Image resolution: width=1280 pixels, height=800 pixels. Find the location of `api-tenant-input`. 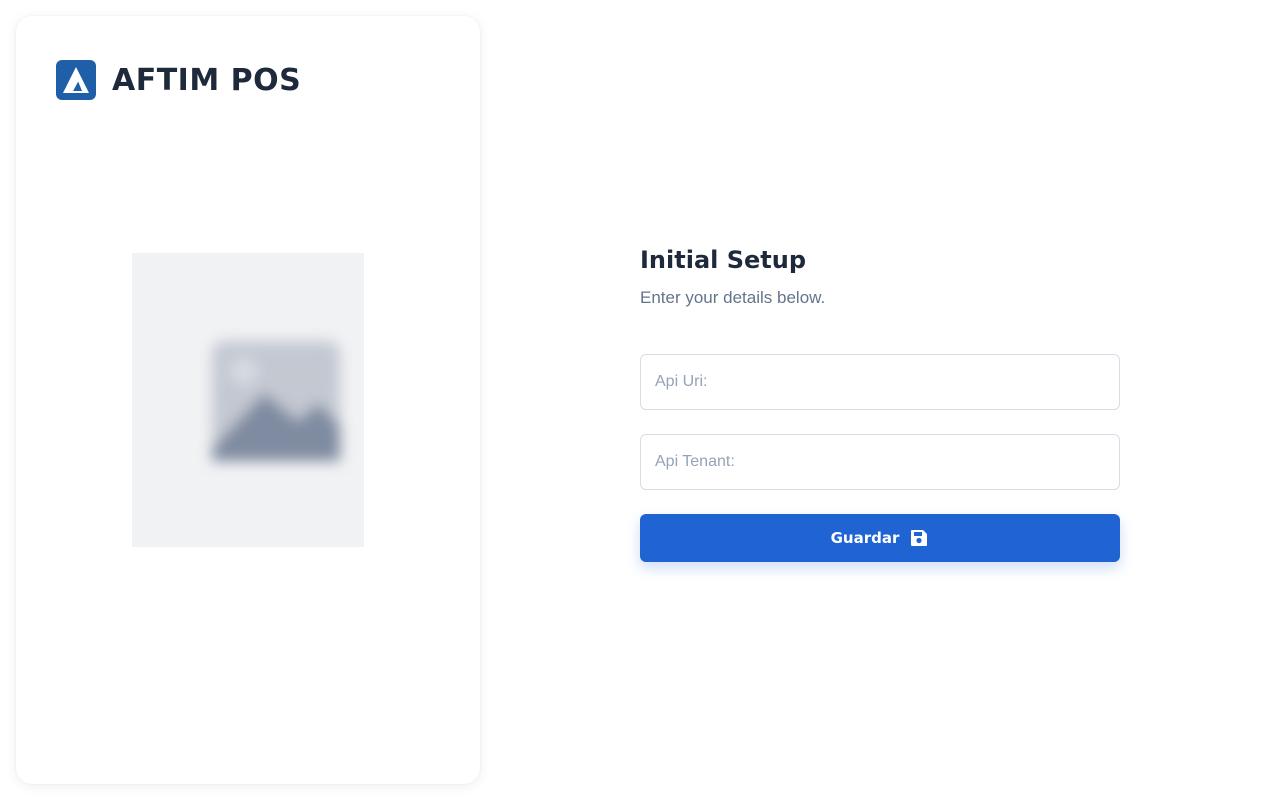

api-tenant-input is located at coordinates (880, 462).